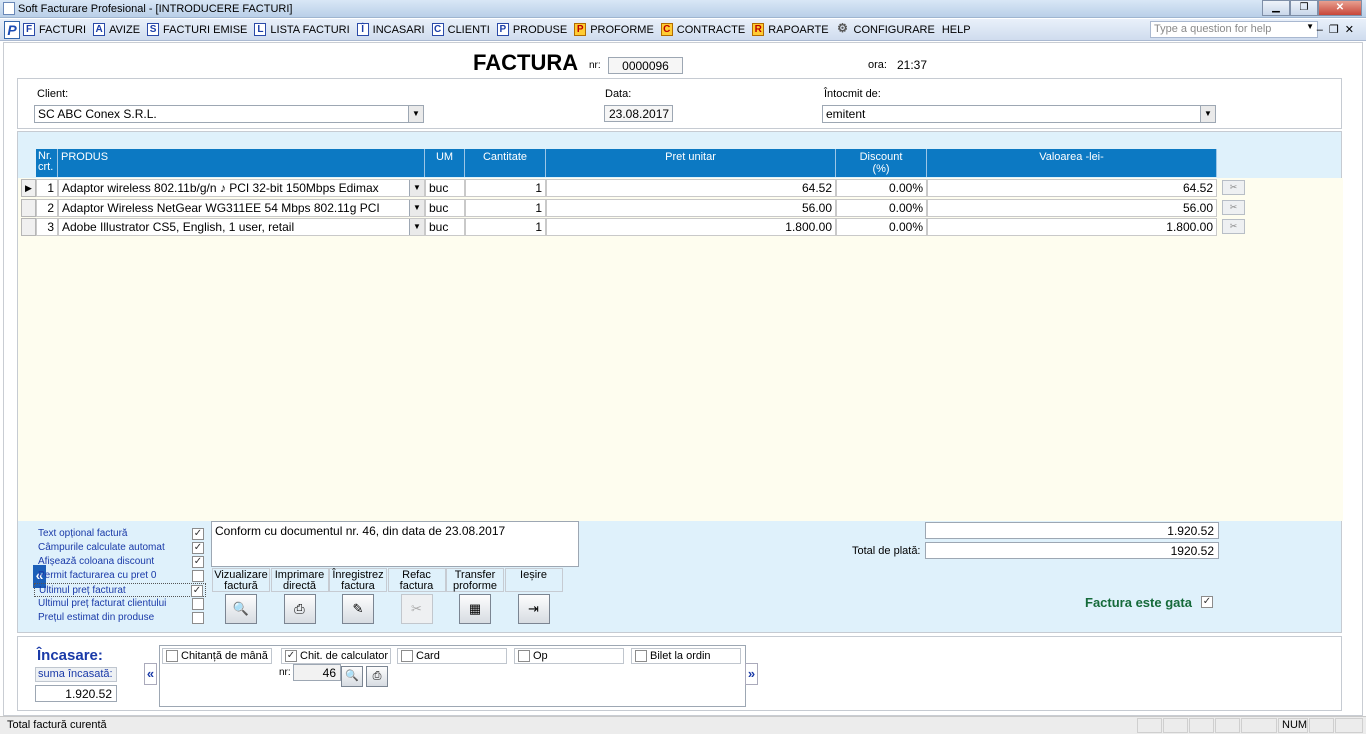 This screenshot has height=734, width=1366. I want to click on client-combo: SC ABC Conex S.R.L. ▼, so click(229, 114).